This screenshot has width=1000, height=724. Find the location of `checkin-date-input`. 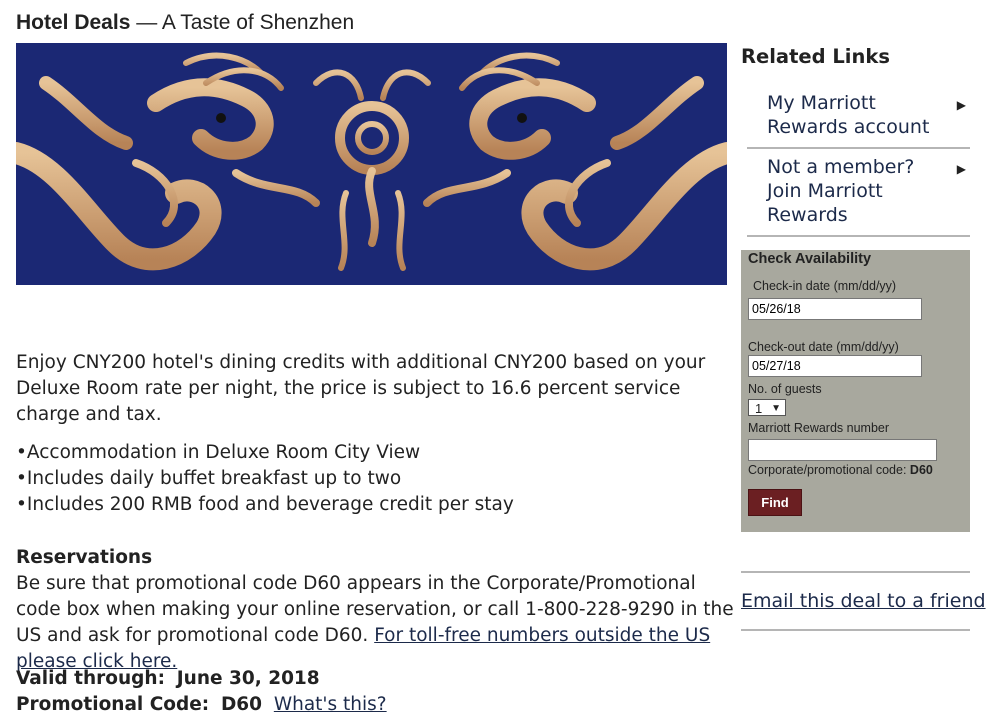

checkin-date-input is located at coordinates (835, 309).